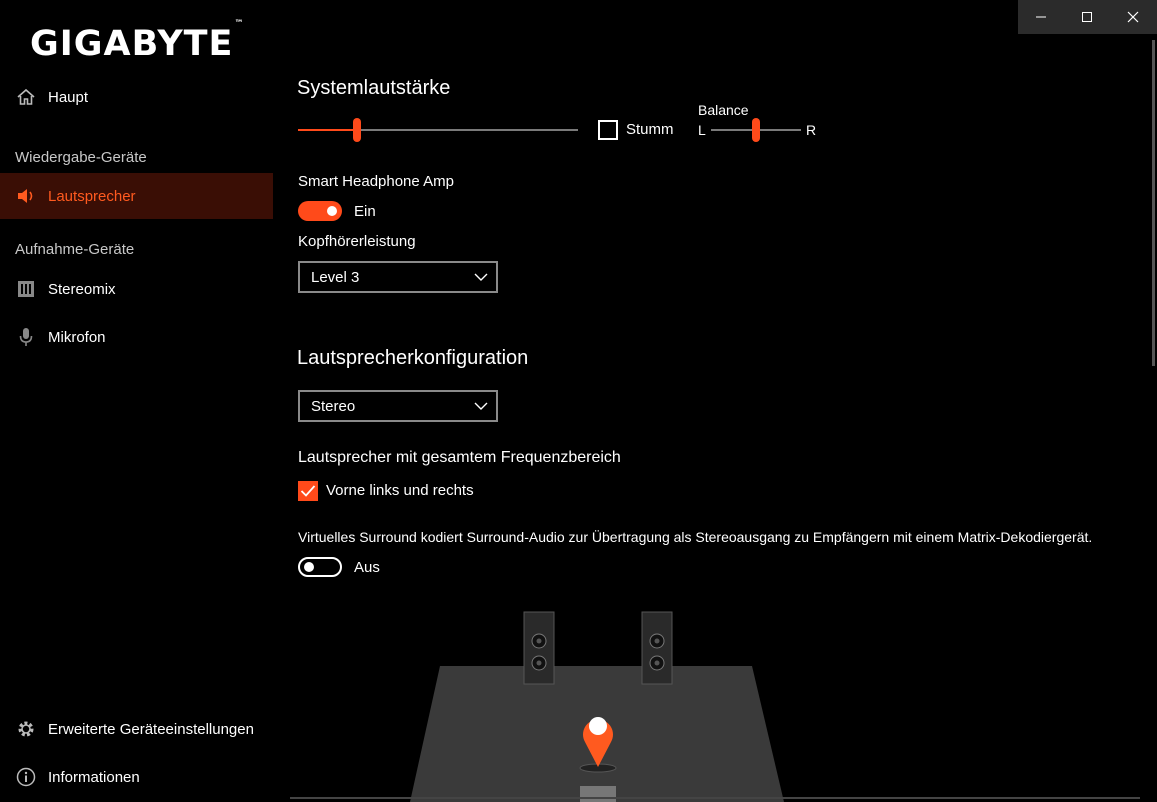 This screenshot has height=802, width=1157. What do you see at coordinates (137, 41) in the screenshot?
I see `gigabyte-logo: GIGABYTE™` at bounding box center [137, 41].